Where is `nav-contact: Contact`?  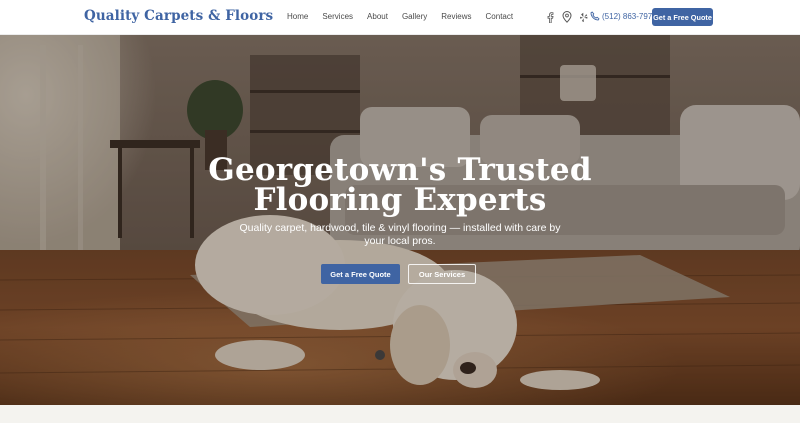 nav-contact: Contact is located at coordinates (500, 16).